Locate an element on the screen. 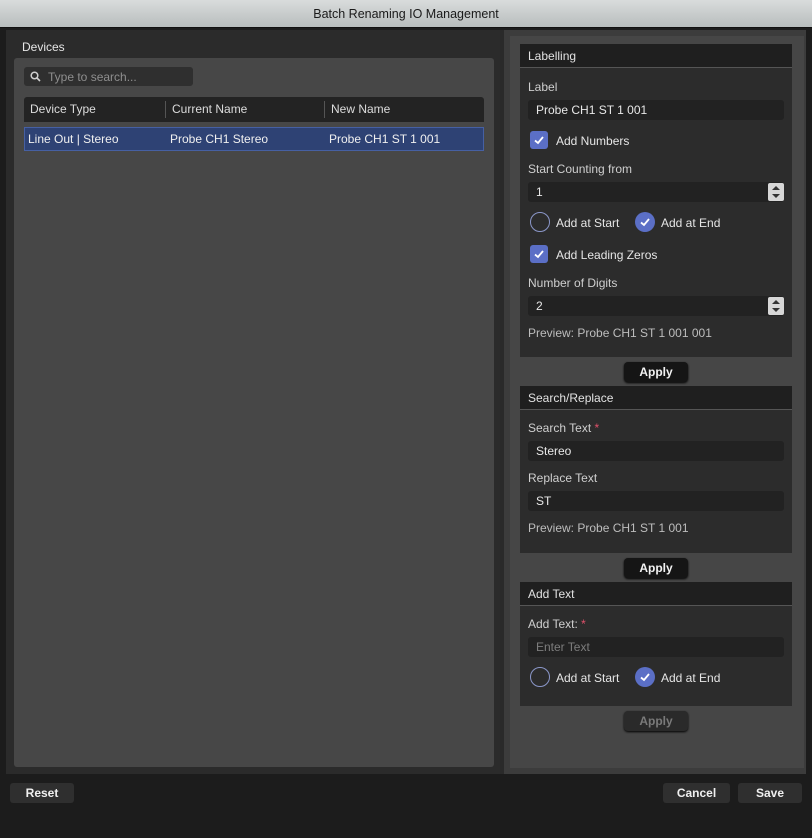 This screenshot has width=812, height=838. start-counting-caption: Start Counting from is located at coordinates (580, 169).